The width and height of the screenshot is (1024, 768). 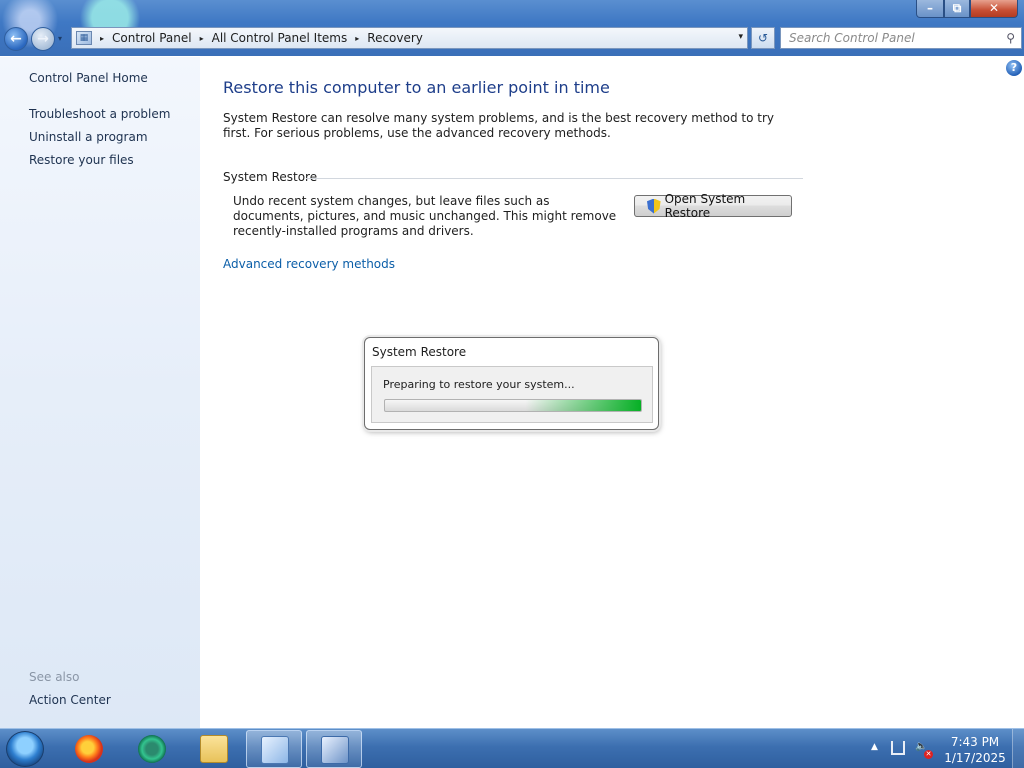 What do you see at coordinates (88, 78) in the screenshot?
I see `sidebar-item-control-panel-home: Control Panel Home` at bounding box center [88, 78].